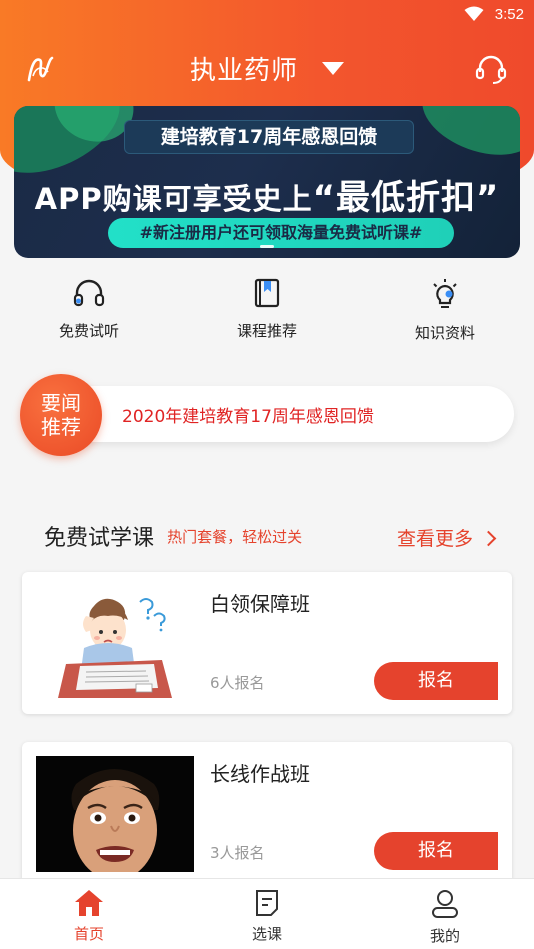  What do you see at coordinates (488, 538) in the screenshot?
I see `chevron-right-icon` at bounding box center [488, 538].